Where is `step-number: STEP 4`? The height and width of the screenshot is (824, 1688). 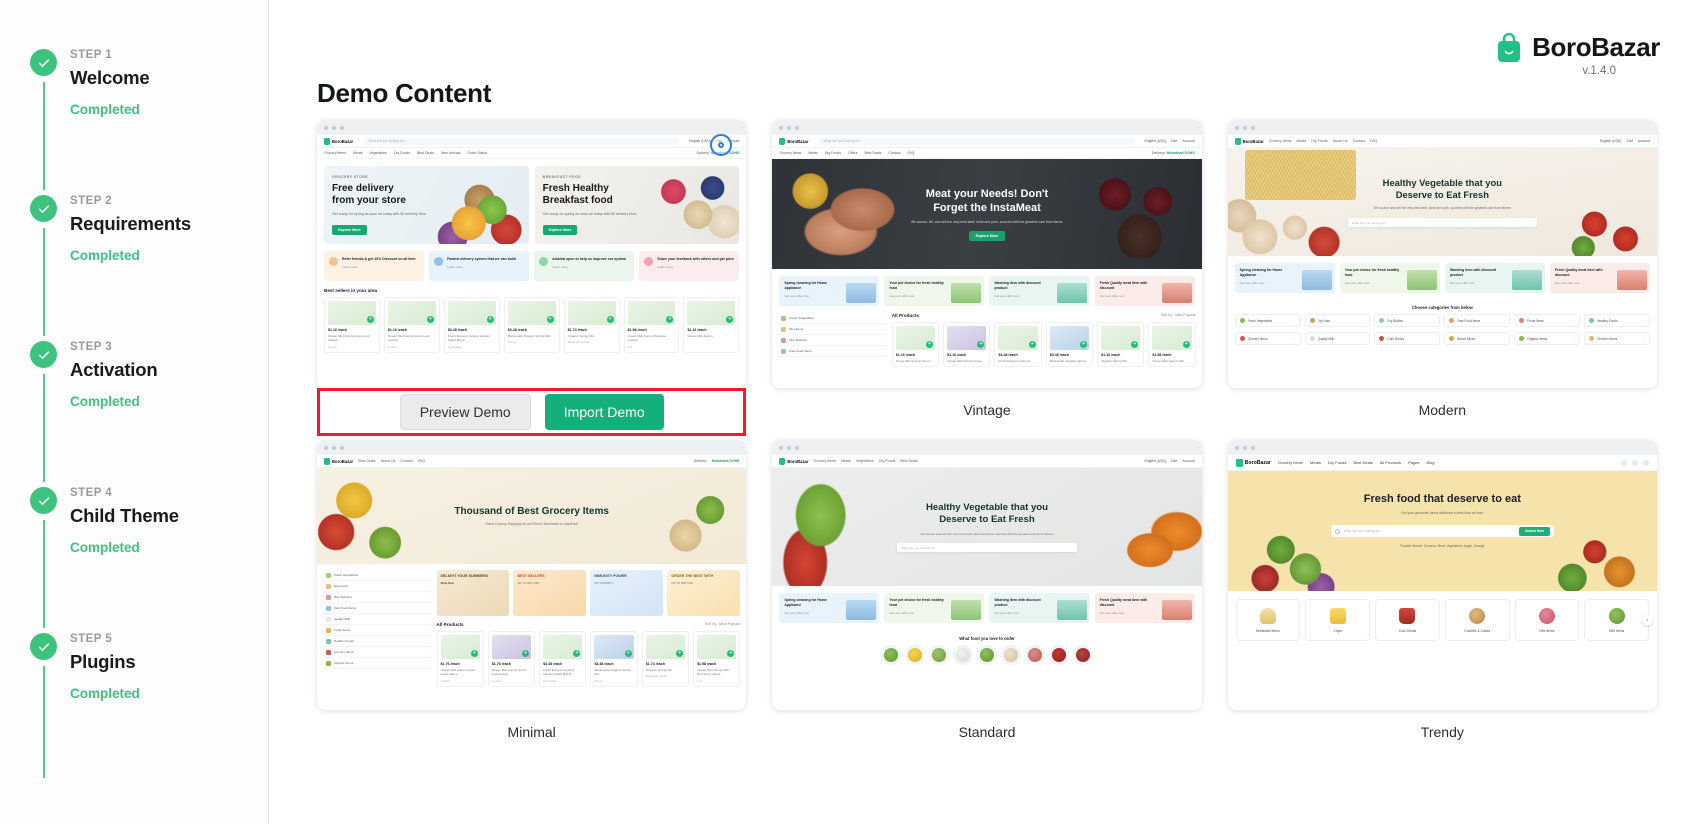
step-number: STEP 4 is located at coordinates (91, 493).